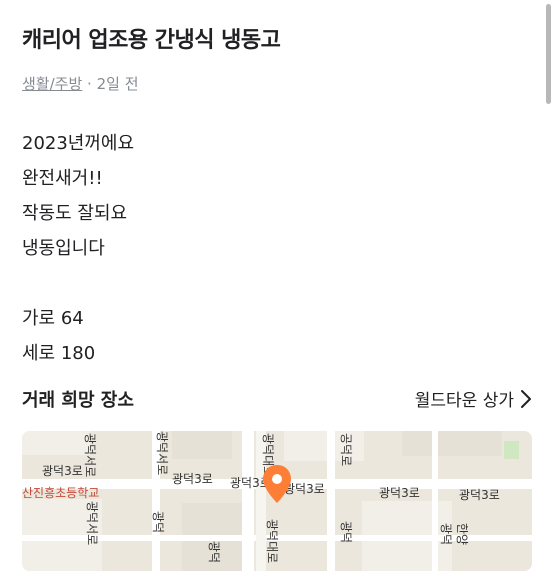 The image size is (554, 571). I want to click on map-road-label: 공덕로, so click(346, 449).